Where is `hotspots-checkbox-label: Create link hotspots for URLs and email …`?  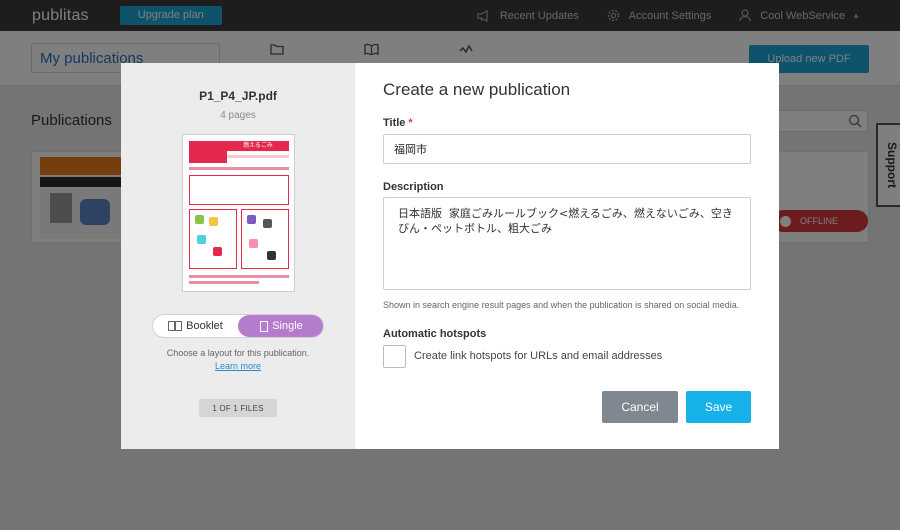
hotspots-checkbox-label: Create link hotspots for URLs and email … is located at coordinates (538, 356).